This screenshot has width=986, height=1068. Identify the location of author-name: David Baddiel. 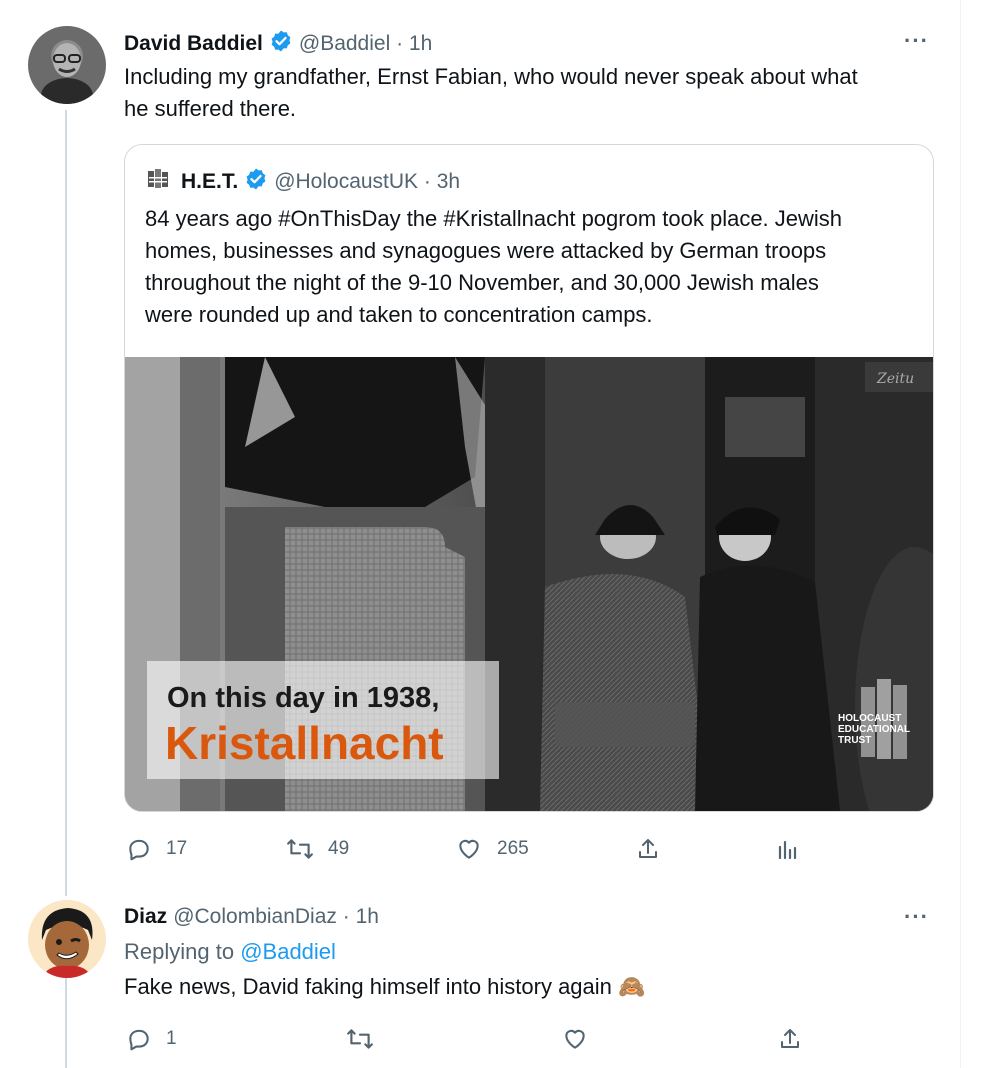
(193, 44).